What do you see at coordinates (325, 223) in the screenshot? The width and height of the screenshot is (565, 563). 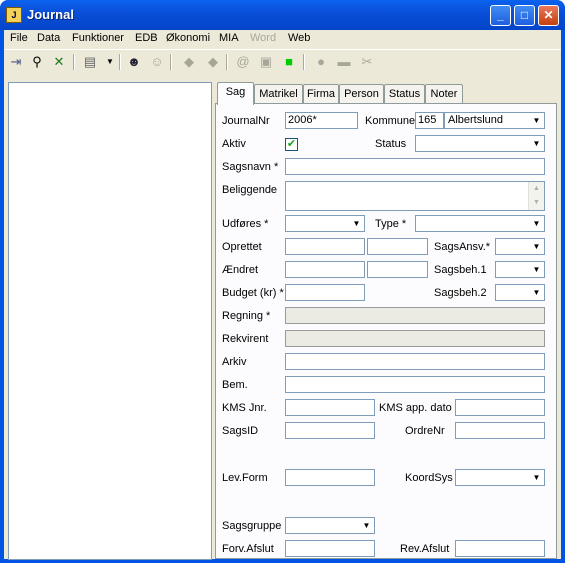 I see `udfores-dropdown: ▼` at bounding box center [325, 223].